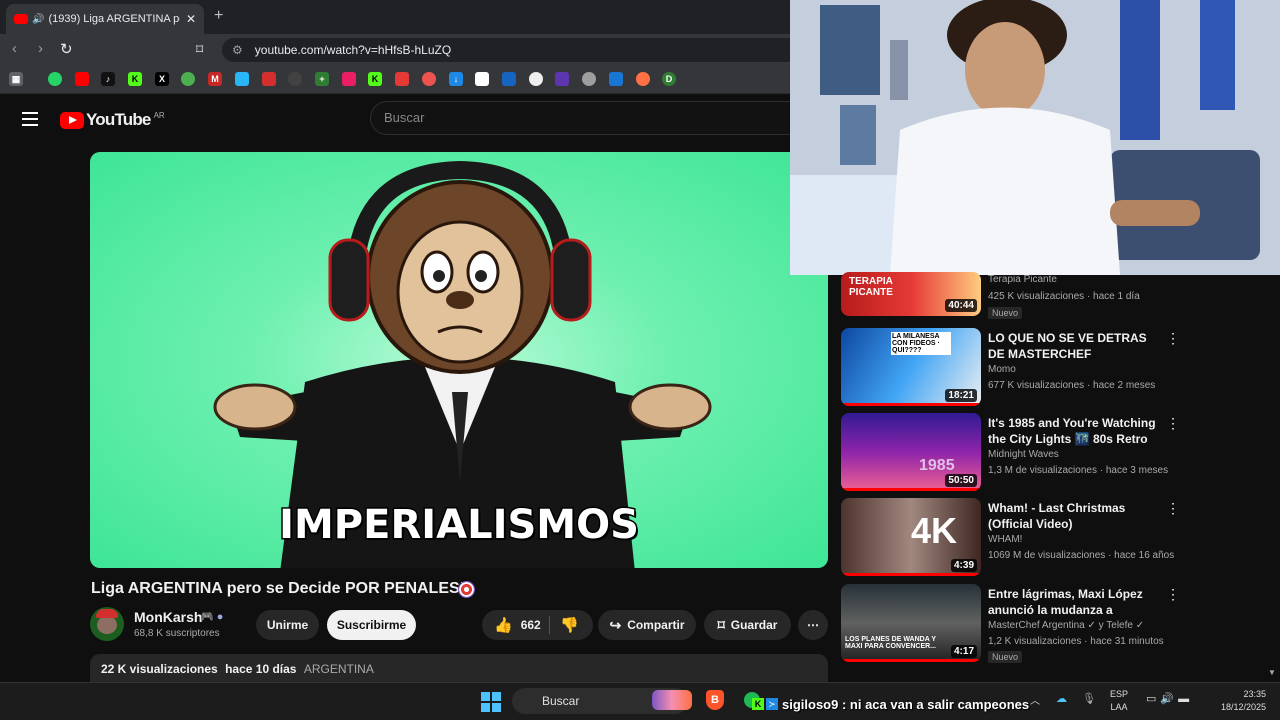  What do you see at coordinates (269, 79) in the screenshot?
I see `stats-bookmark-icon` at bounding box center [269, 79].